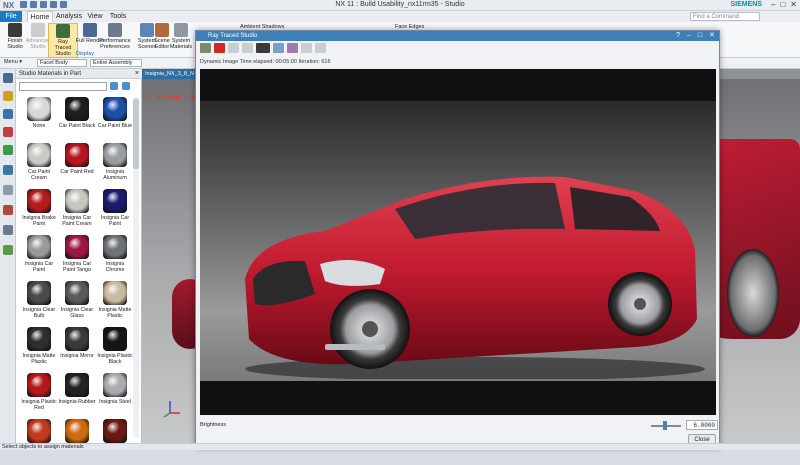 This screenshot has width=800, height=465. Describe the element at coordinates (306, 48) in the screenshot. I see `fit-icon` at that location.